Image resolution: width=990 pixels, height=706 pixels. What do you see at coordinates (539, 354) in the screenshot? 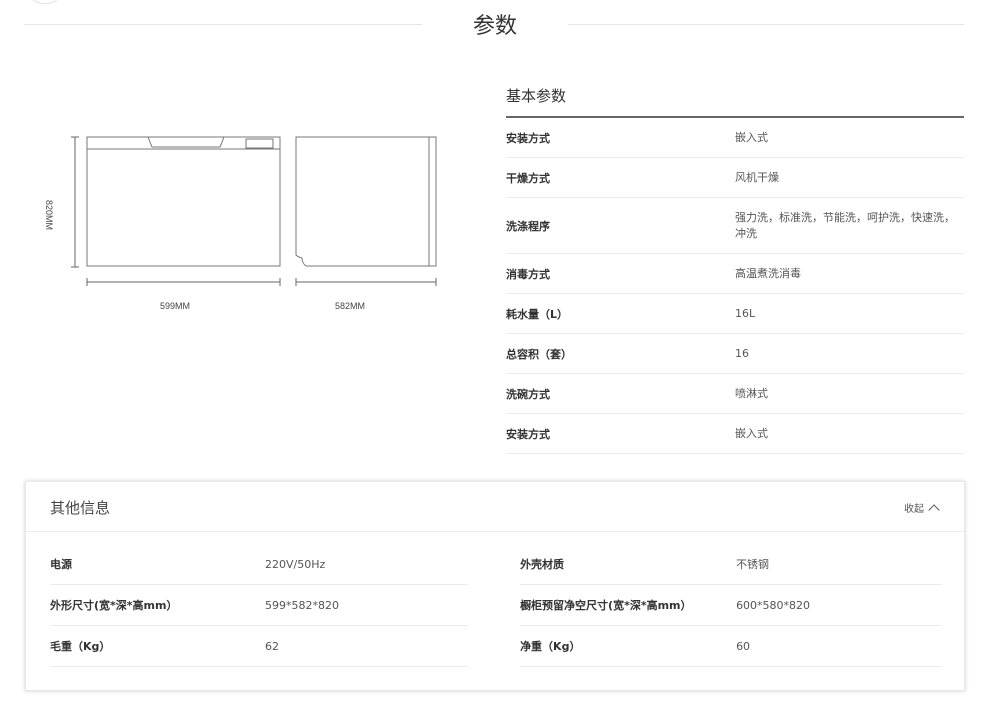
I see `param-key: 总容积（套）` at bounding box center [539, 354].